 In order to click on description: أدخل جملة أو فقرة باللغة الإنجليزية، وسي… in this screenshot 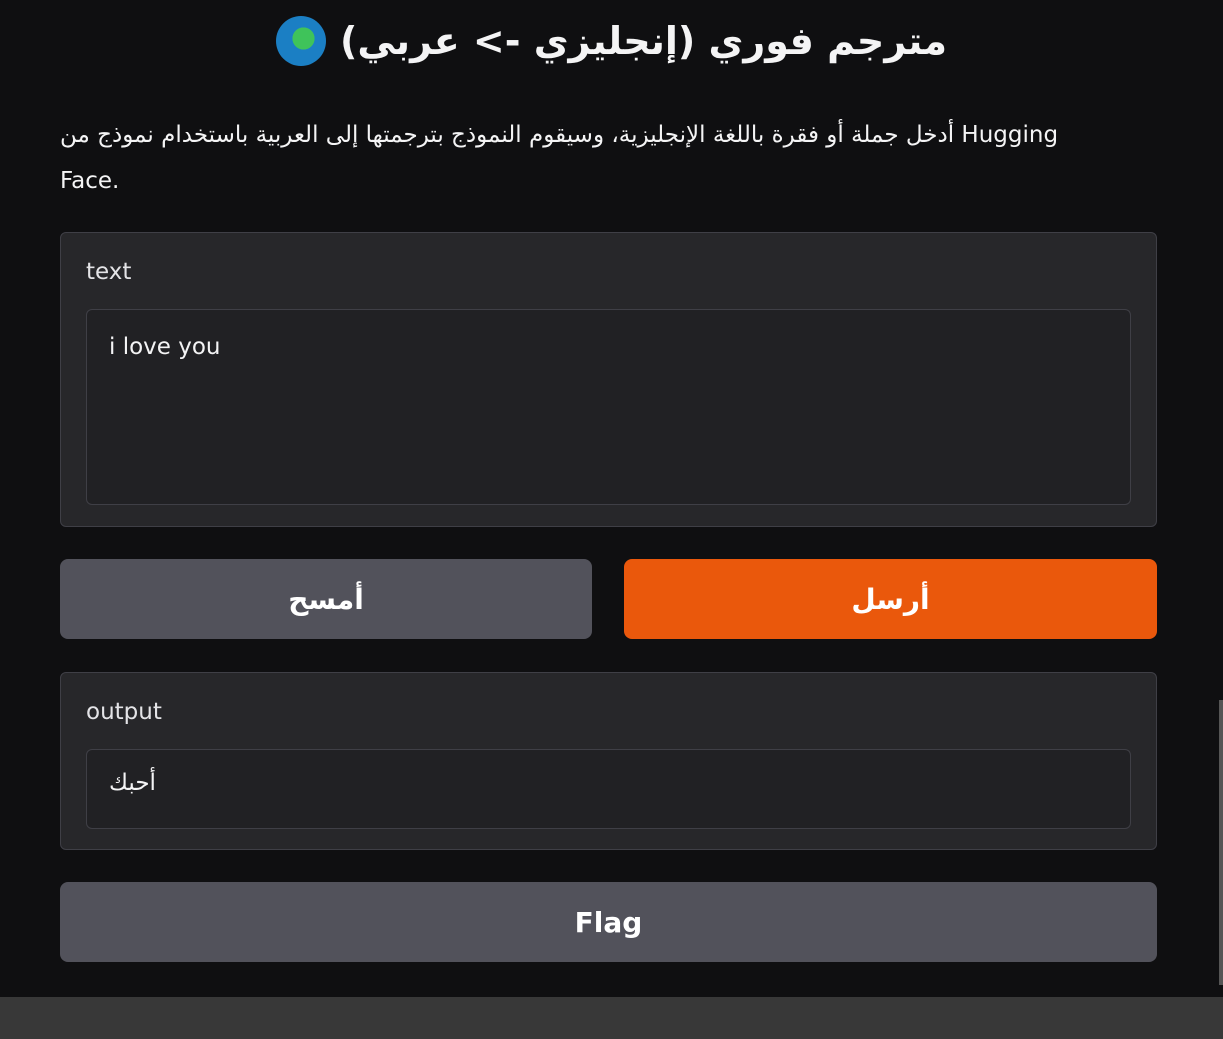, I will do `click(559, 158)`.